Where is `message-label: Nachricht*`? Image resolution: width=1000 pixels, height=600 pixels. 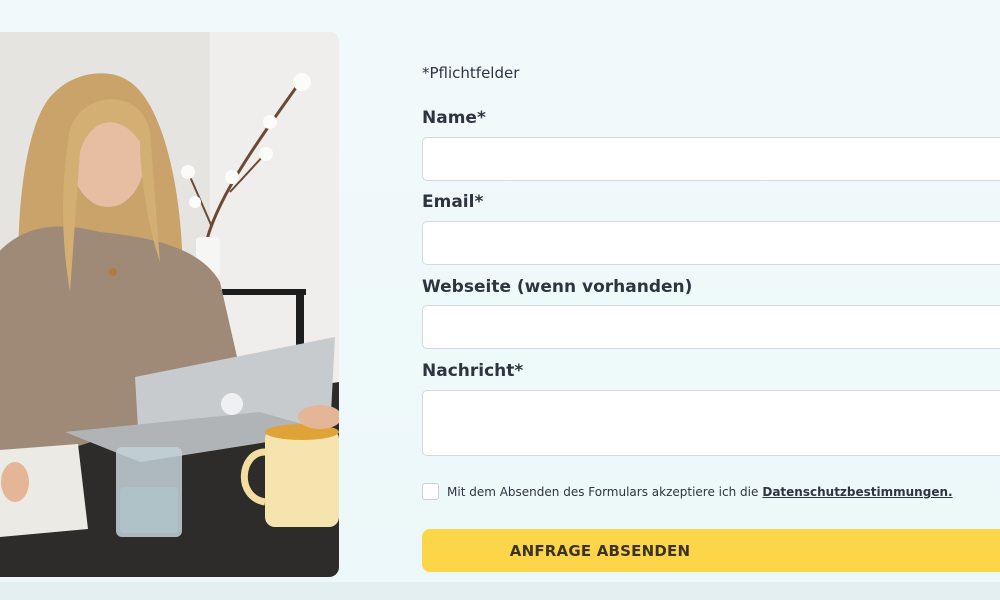 message-label: Nachricht* is located at coordinates (473, 371).